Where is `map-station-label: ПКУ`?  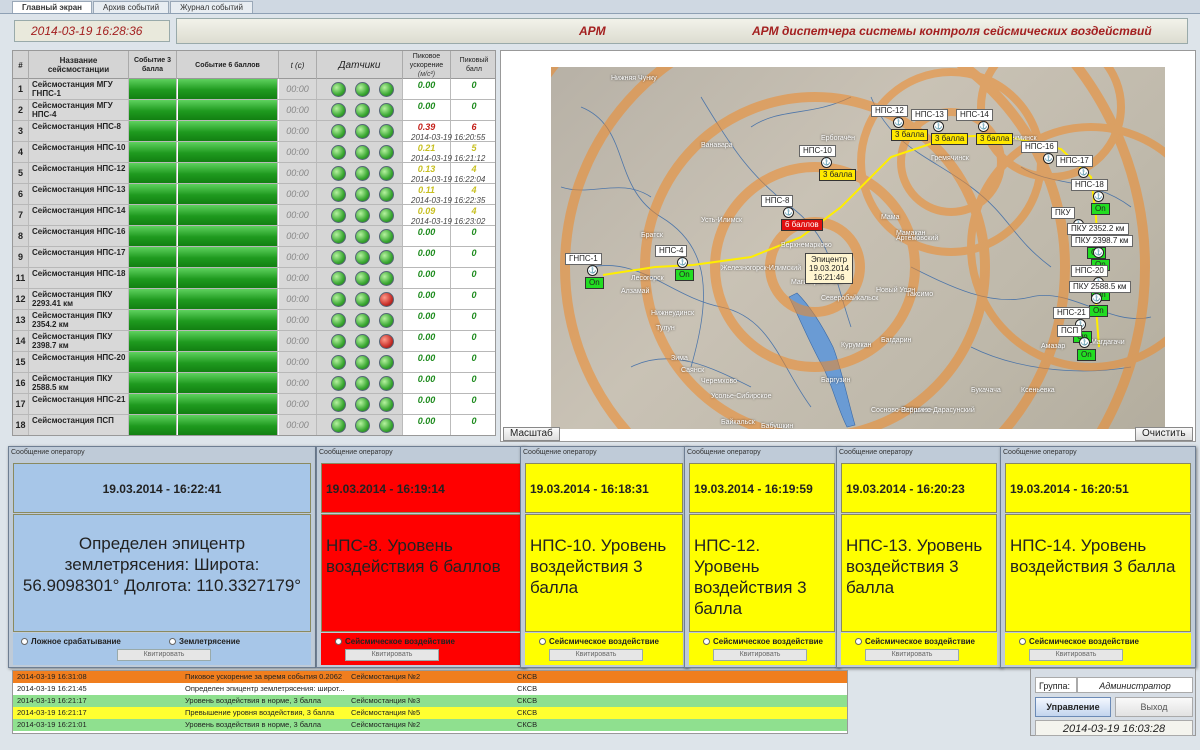
map-station-label: ПКУ is located at coordinates (1063, 213).